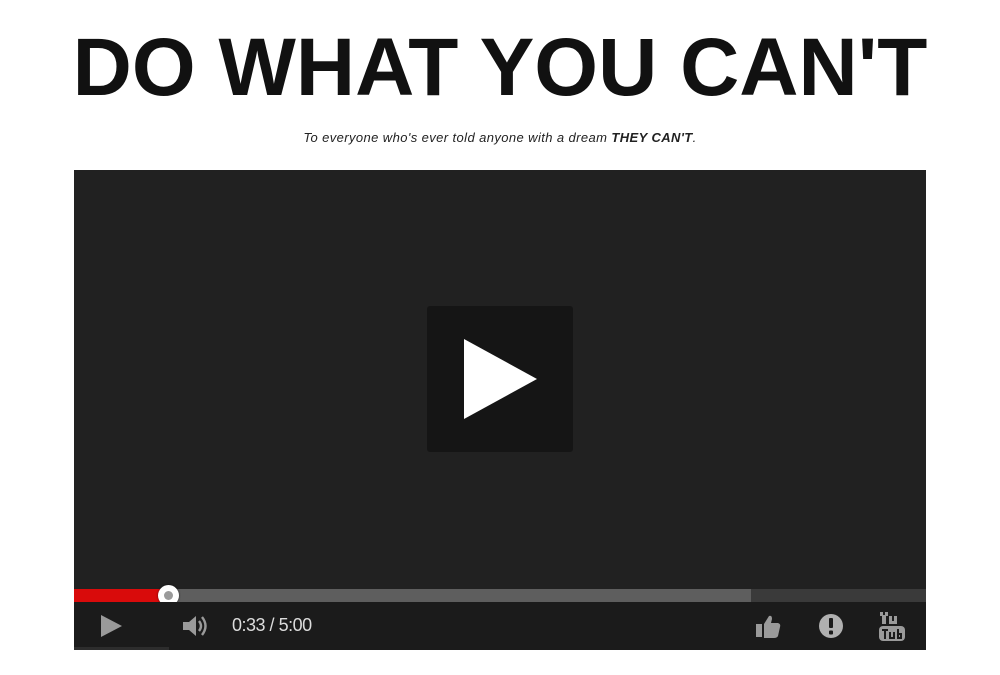  Describe the element at coordinates (652, 137) in the screenshot. I see `tagline-emphasis: THEY CAN'T` at that location.